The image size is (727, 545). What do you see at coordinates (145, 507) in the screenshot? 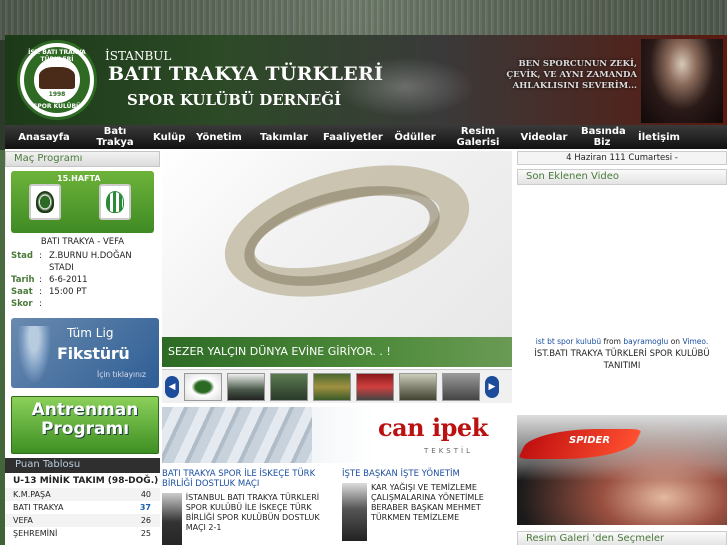
I see `standing-points: 37` at bounding box center [145, 507].